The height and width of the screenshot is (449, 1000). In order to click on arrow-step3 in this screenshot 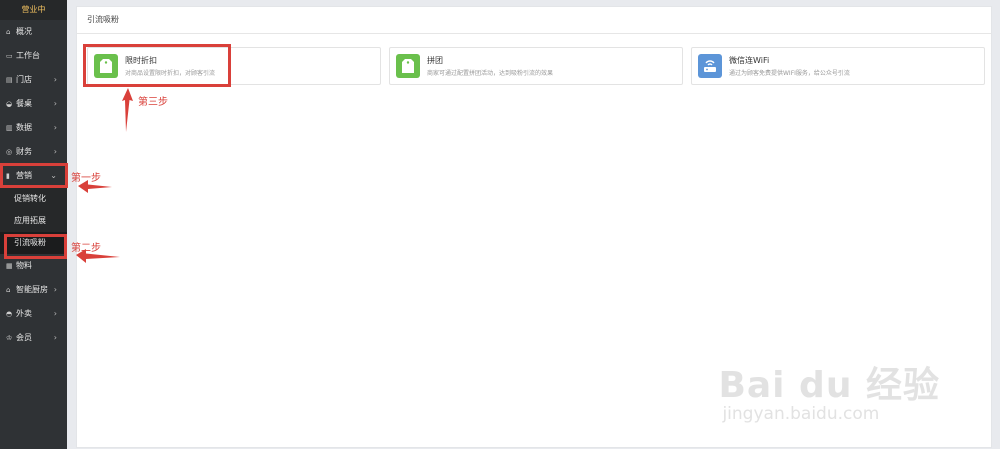, I will do `click(127, 110)`.